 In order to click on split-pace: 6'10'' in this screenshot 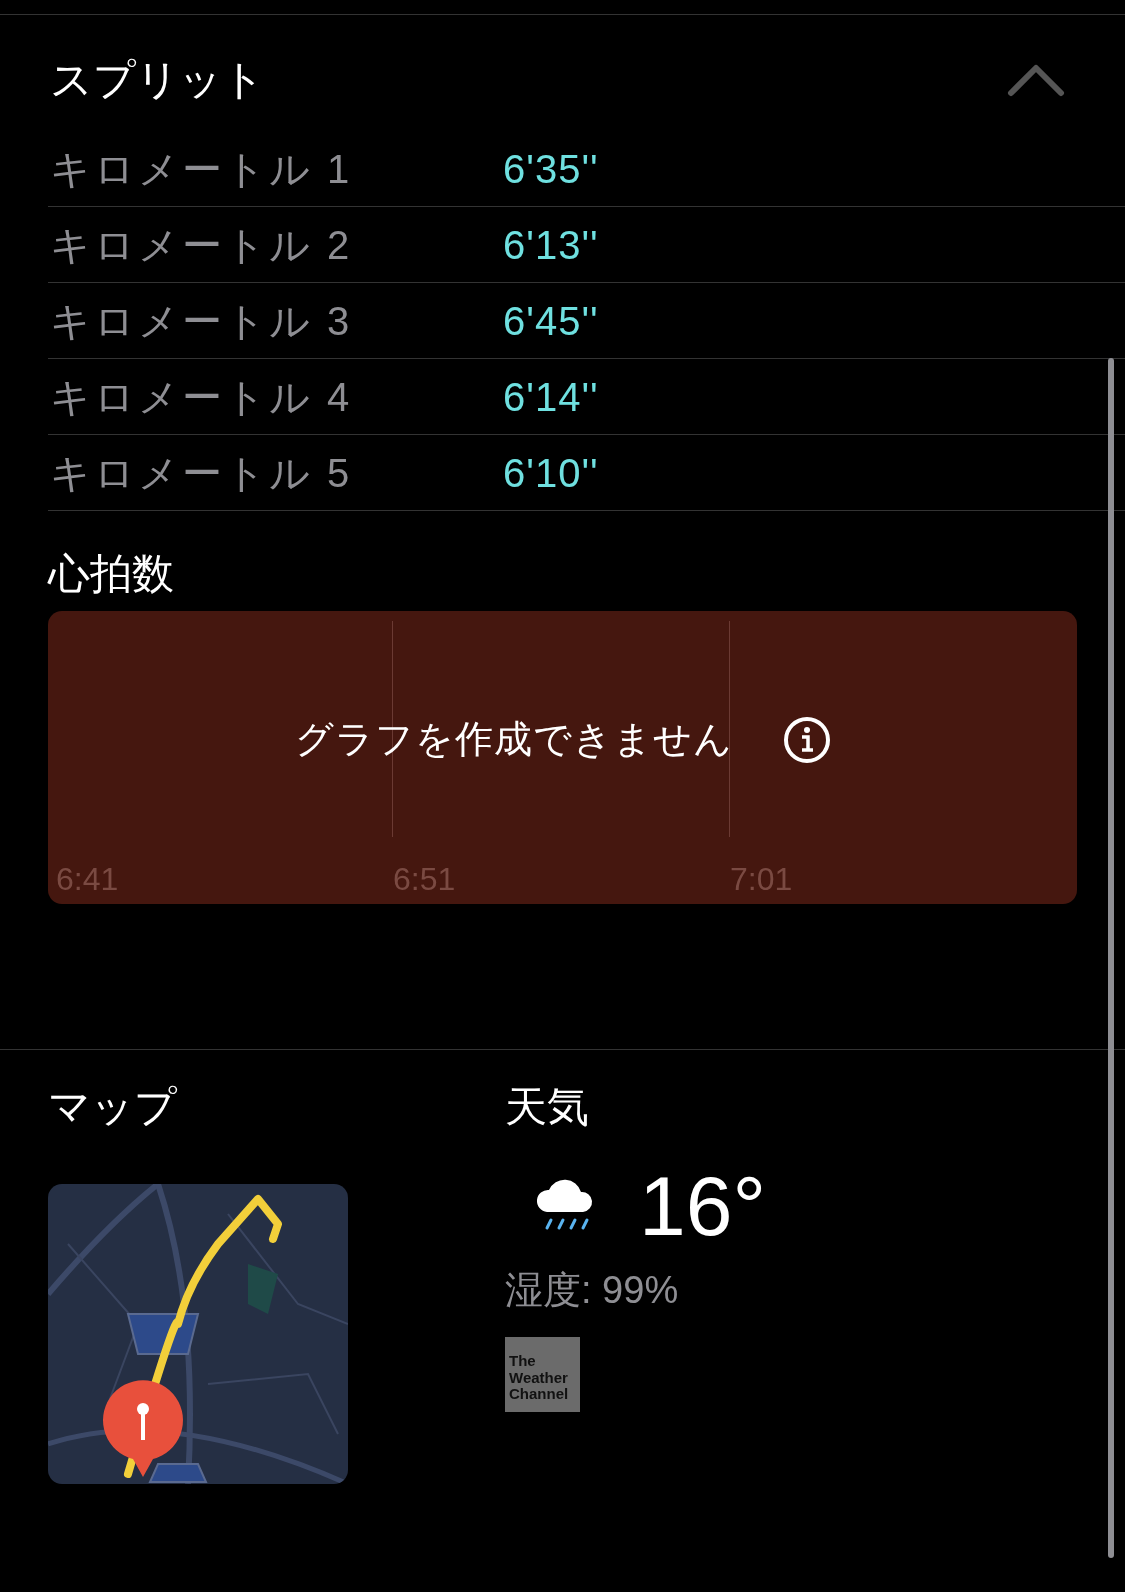, I will do `click(551, 473)`.